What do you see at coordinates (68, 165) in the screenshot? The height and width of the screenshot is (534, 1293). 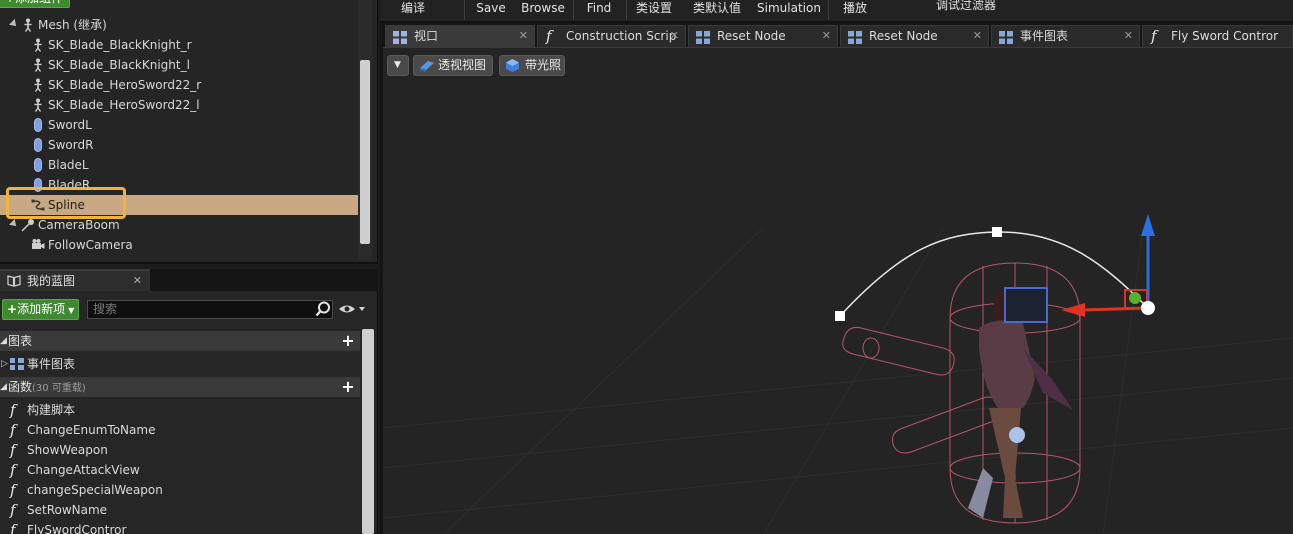 I see `tree-item-label: BladeL` at bounding box center [68, 165].